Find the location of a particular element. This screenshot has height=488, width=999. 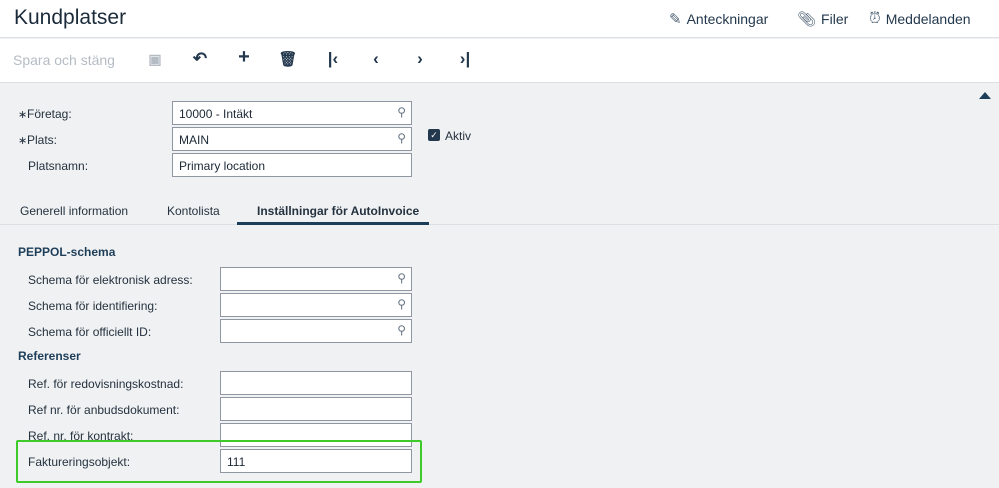

last-record-icon: ›| is located at coordinates (465, 59).